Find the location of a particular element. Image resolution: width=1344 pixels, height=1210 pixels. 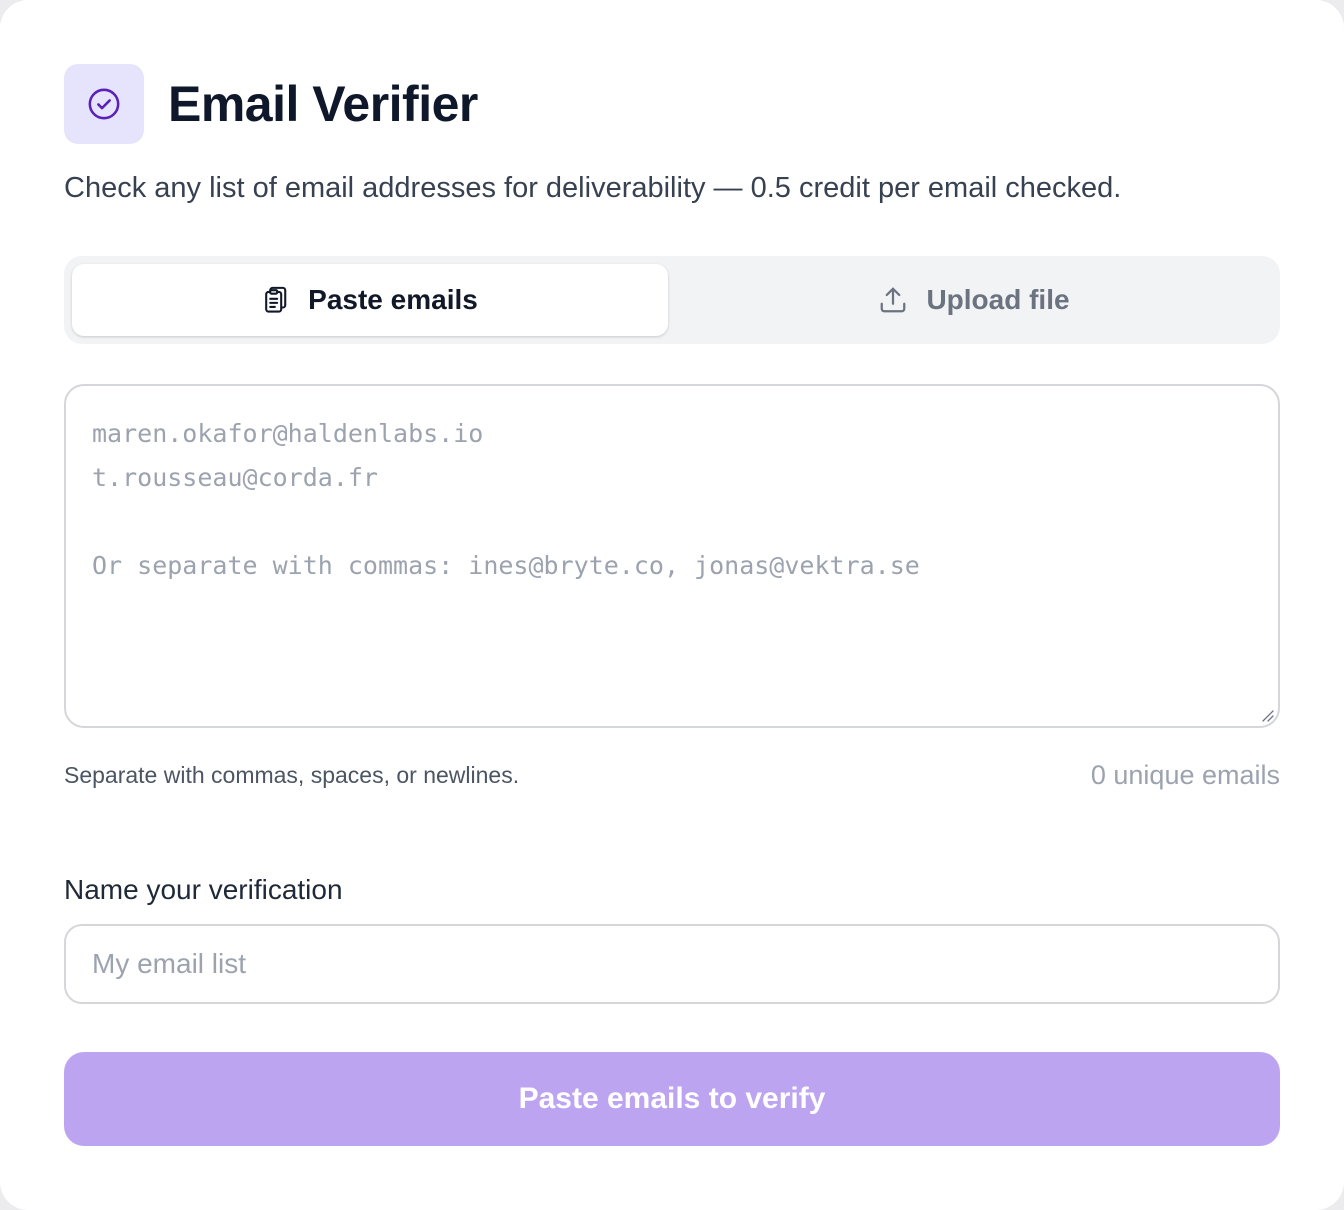

upload-icon is located at coordinates (893, 300).